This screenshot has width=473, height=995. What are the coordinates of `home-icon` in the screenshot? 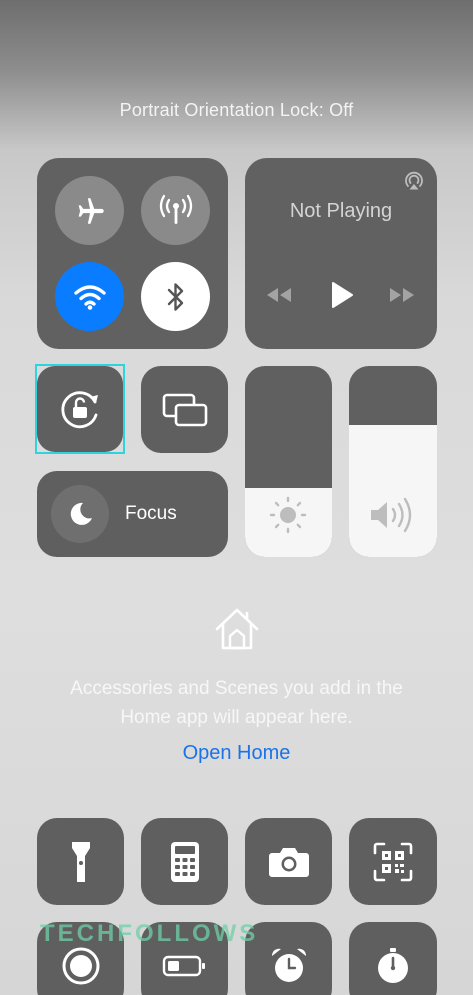 It's located at (237, 629).